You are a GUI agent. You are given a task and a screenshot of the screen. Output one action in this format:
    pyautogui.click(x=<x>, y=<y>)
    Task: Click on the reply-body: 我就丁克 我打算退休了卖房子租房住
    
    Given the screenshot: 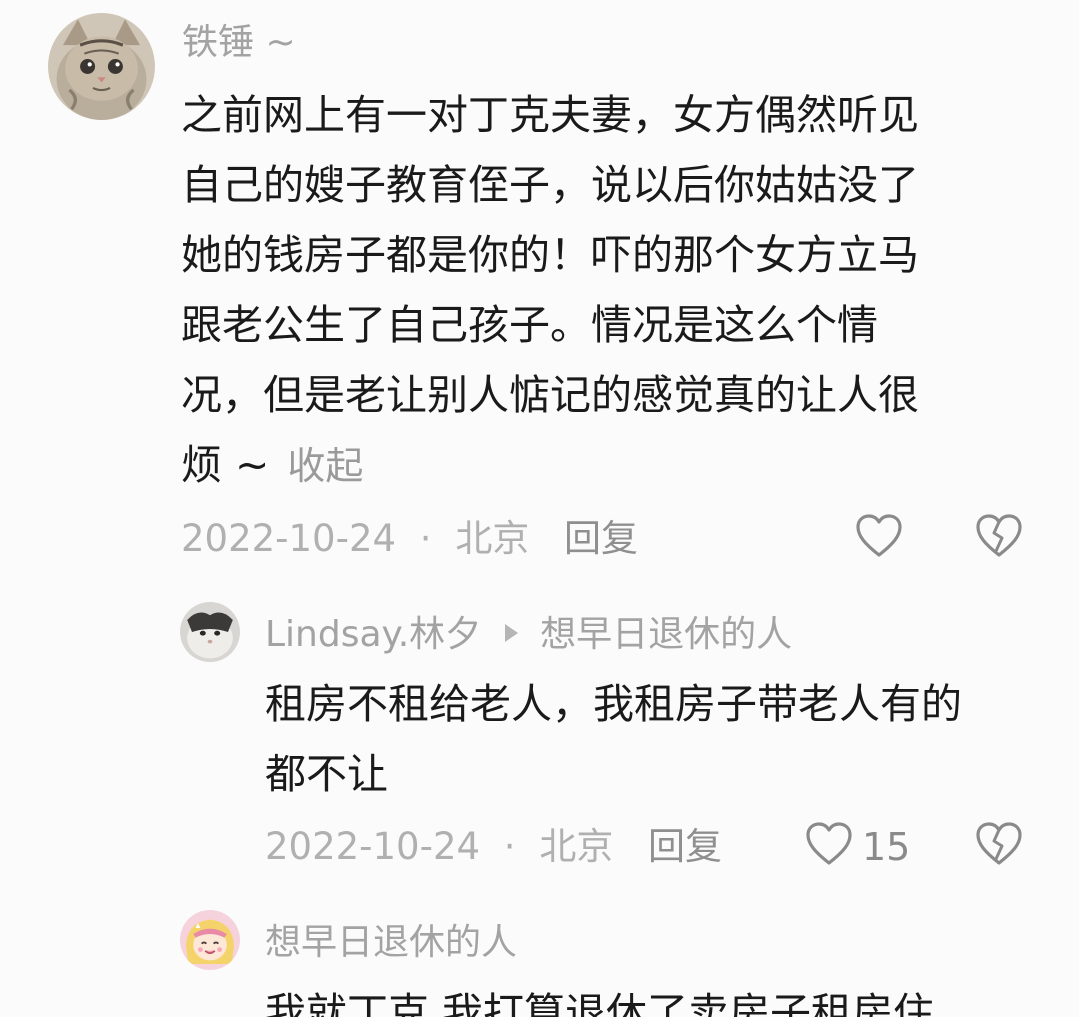 What is the action you would take?
    pyautogui.click(x=599, y=997)
    